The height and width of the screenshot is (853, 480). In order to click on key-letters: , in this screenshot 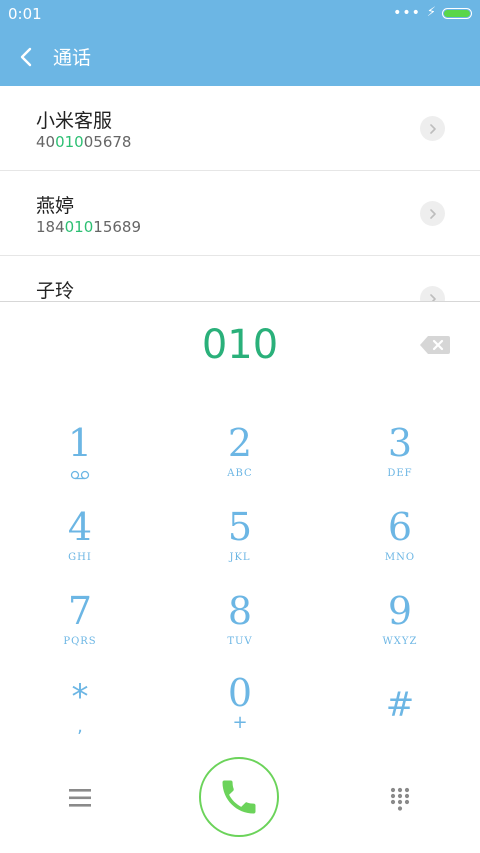, I will do `click(80, 726)`.